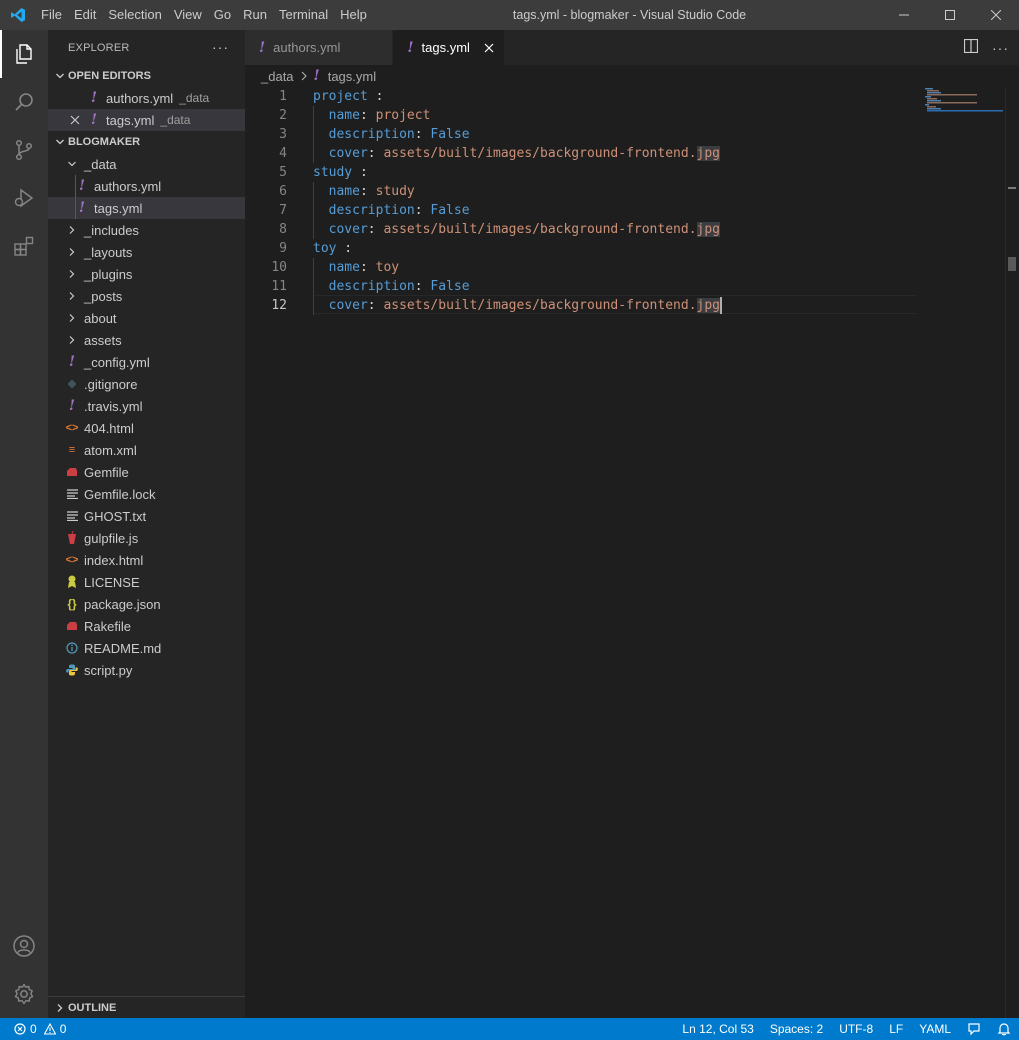  I want to click on tree-file: ! authors.yml, so click(146, 186).